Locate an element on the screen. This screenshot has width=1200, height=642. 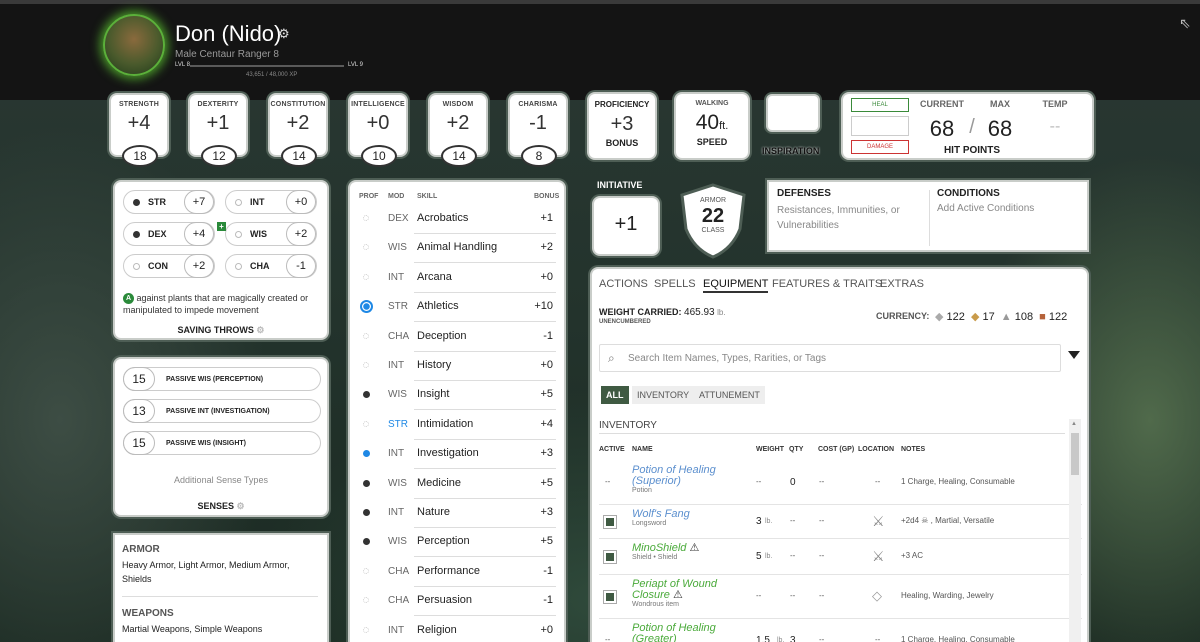
skill-row: DEX Acrobatics +1 is located at coordinates (458, 219).